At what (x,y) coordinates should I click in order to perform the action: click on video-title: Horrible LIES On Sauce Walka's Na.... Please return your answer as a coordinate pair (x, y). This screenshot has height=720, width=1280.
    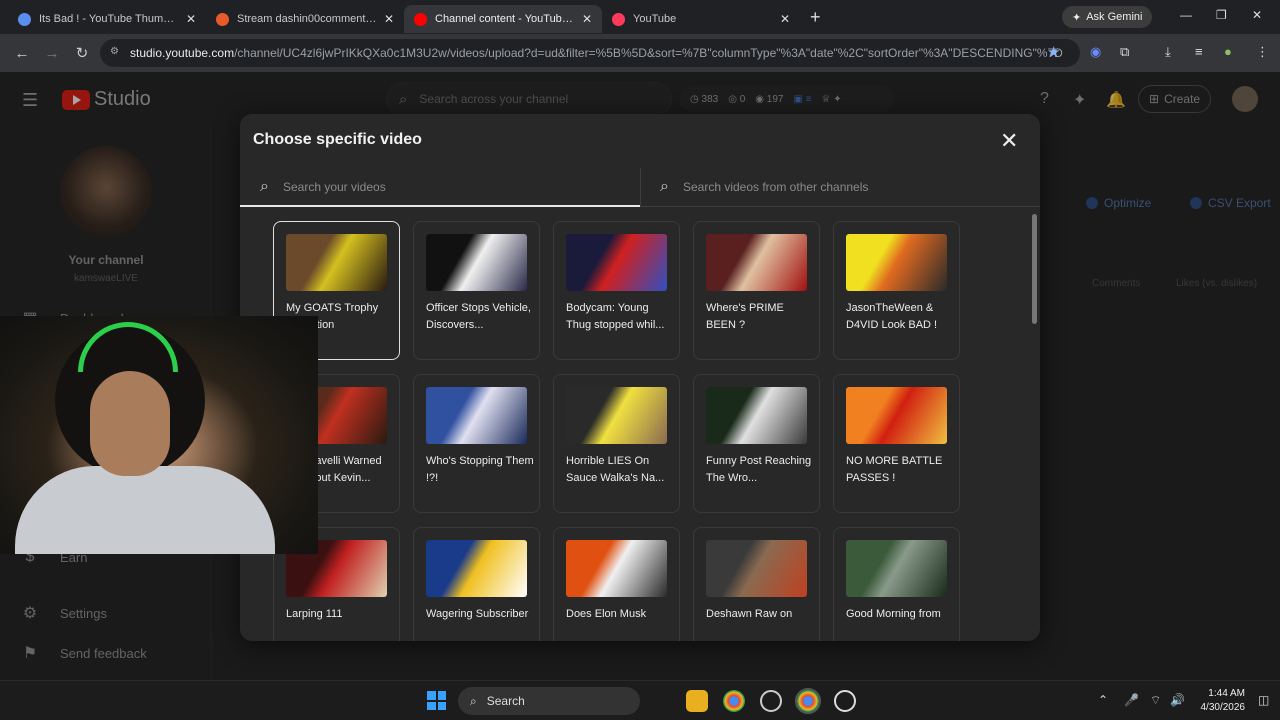
    Looking at the image, I should click on (615, 469).